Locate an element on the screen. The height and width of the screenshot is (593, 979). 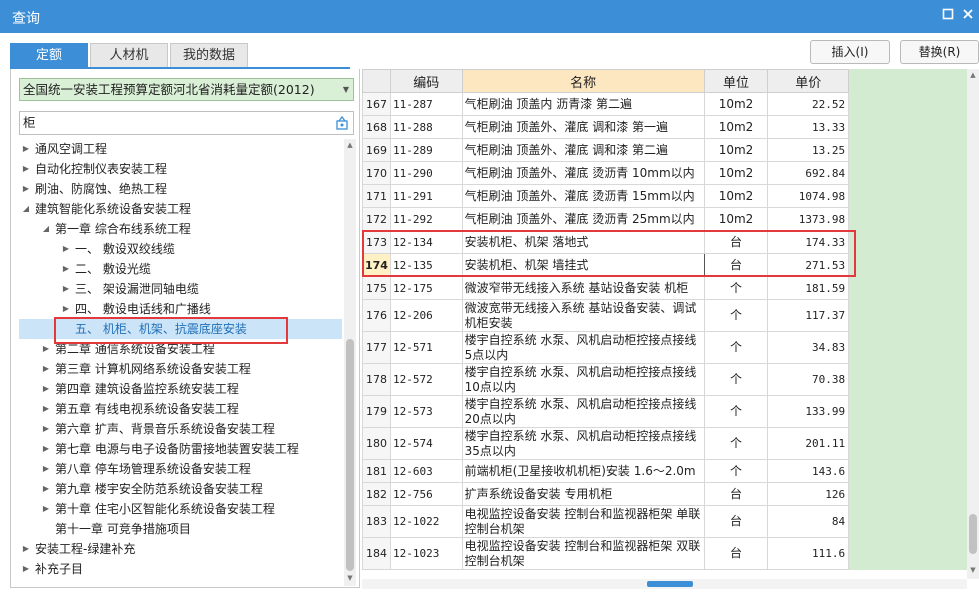
horizontal-scrollbar is located at coordinates (664, 584).